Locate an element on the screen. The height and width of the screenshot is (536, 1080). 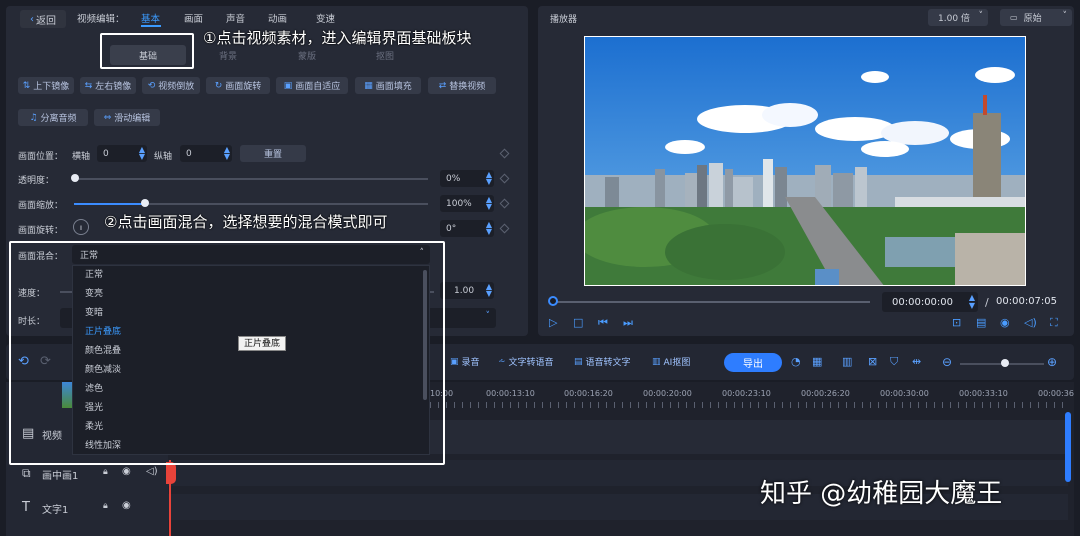
reverse-video-button: ⟲ 视频倒放 is located at coordinates (171, 85).